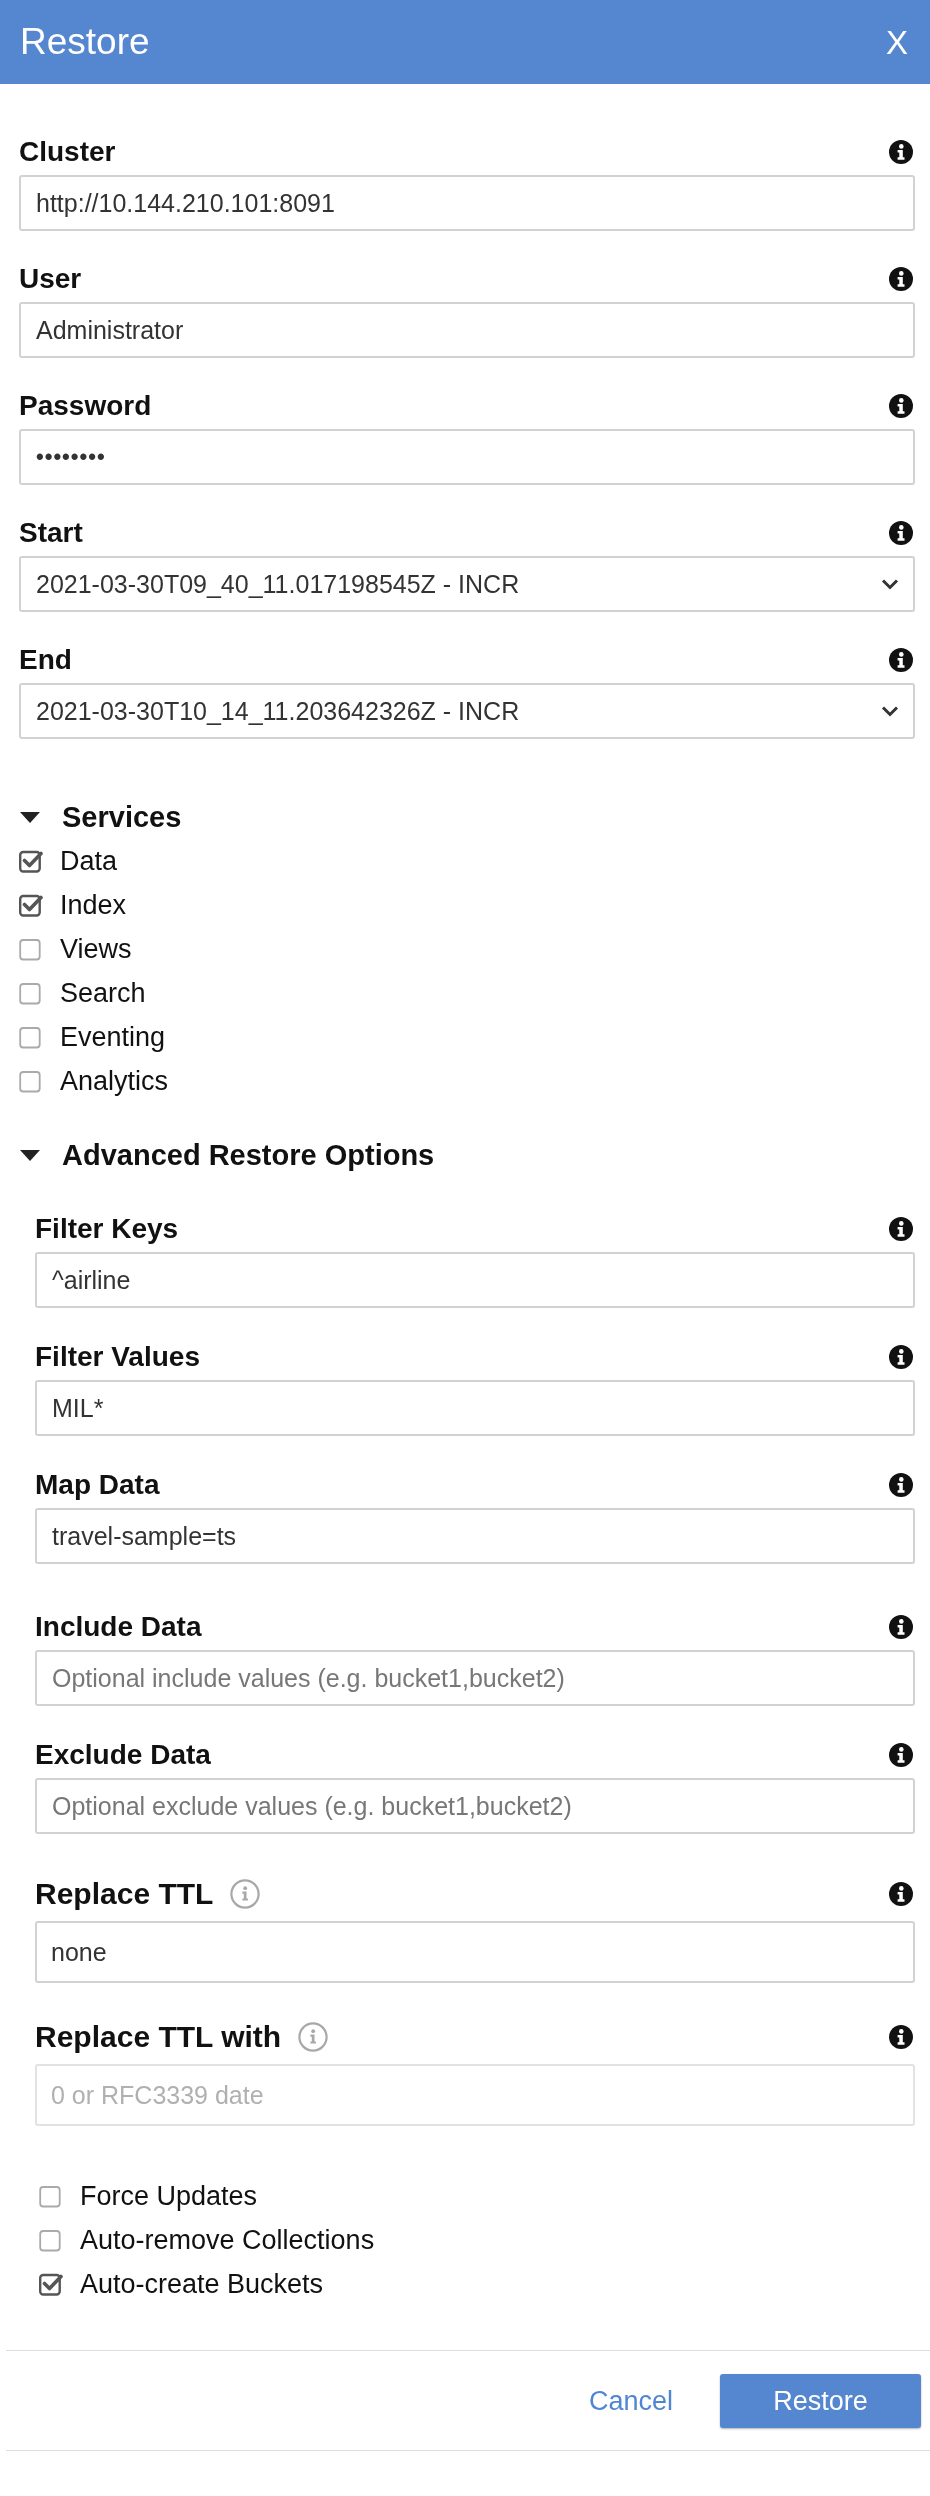 The height and width of the screenshot is (2496, 930). Describe the element at coordinates (118, 1627) in the screenshot. I see `field-label: Include Data` at that location.